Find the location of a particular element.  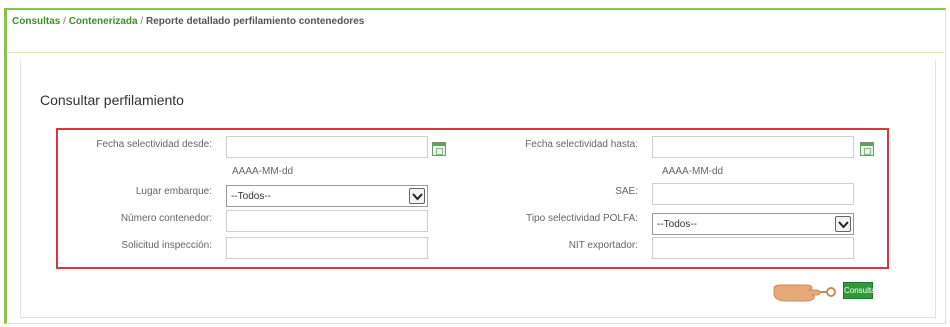

numero-contenedor-label: Número contenedor: is located at coordinates (166, 218).